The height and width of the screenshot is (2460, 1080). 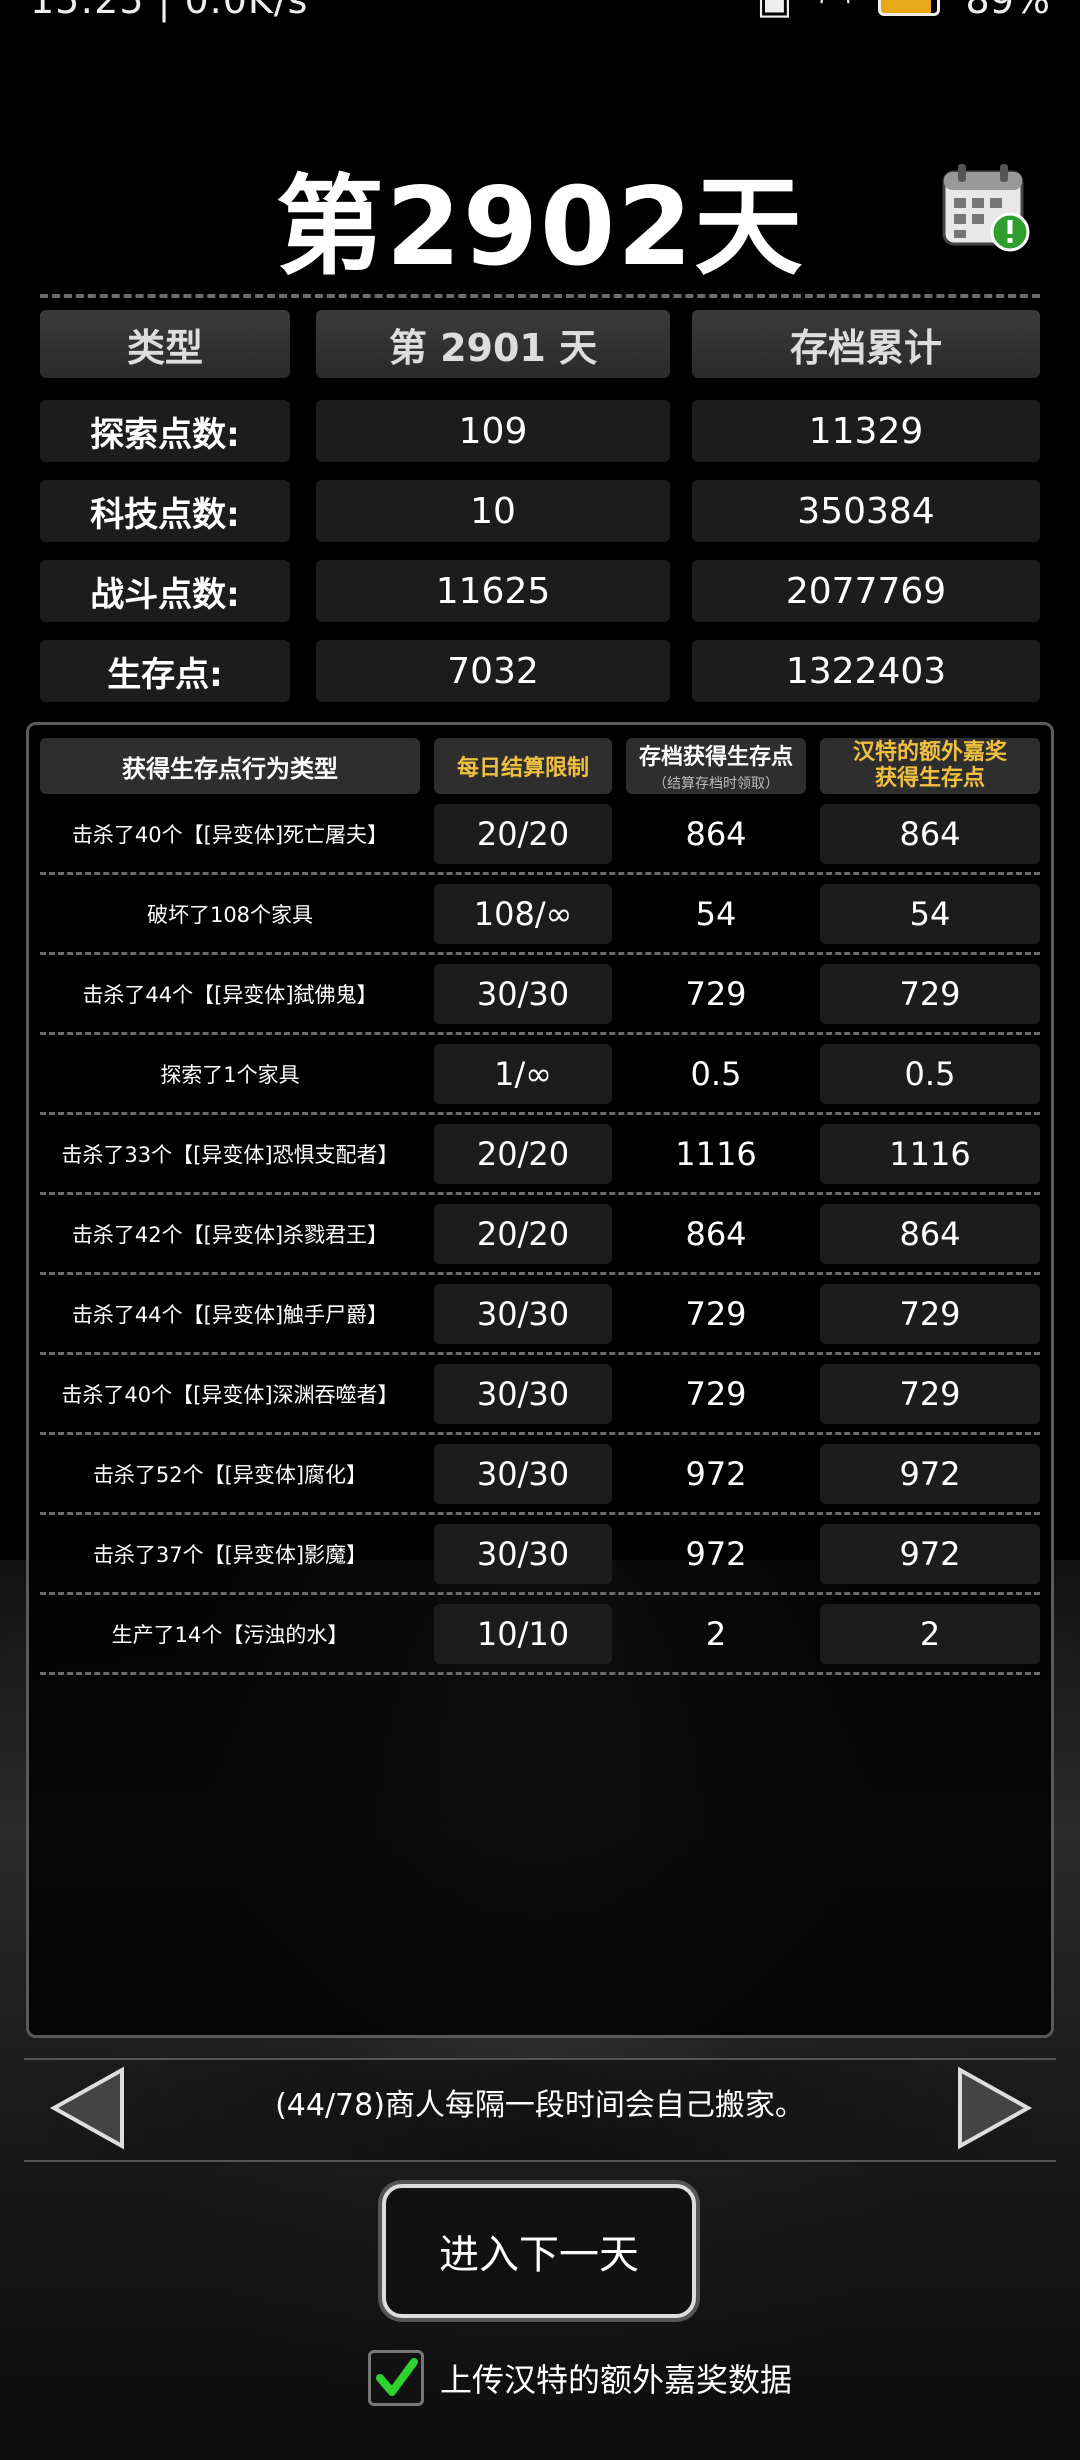 What do you see at coordinates (165, 511) in the screenshot?
I see `summary-label: 科技点数:` at bounding box center [165, 511].